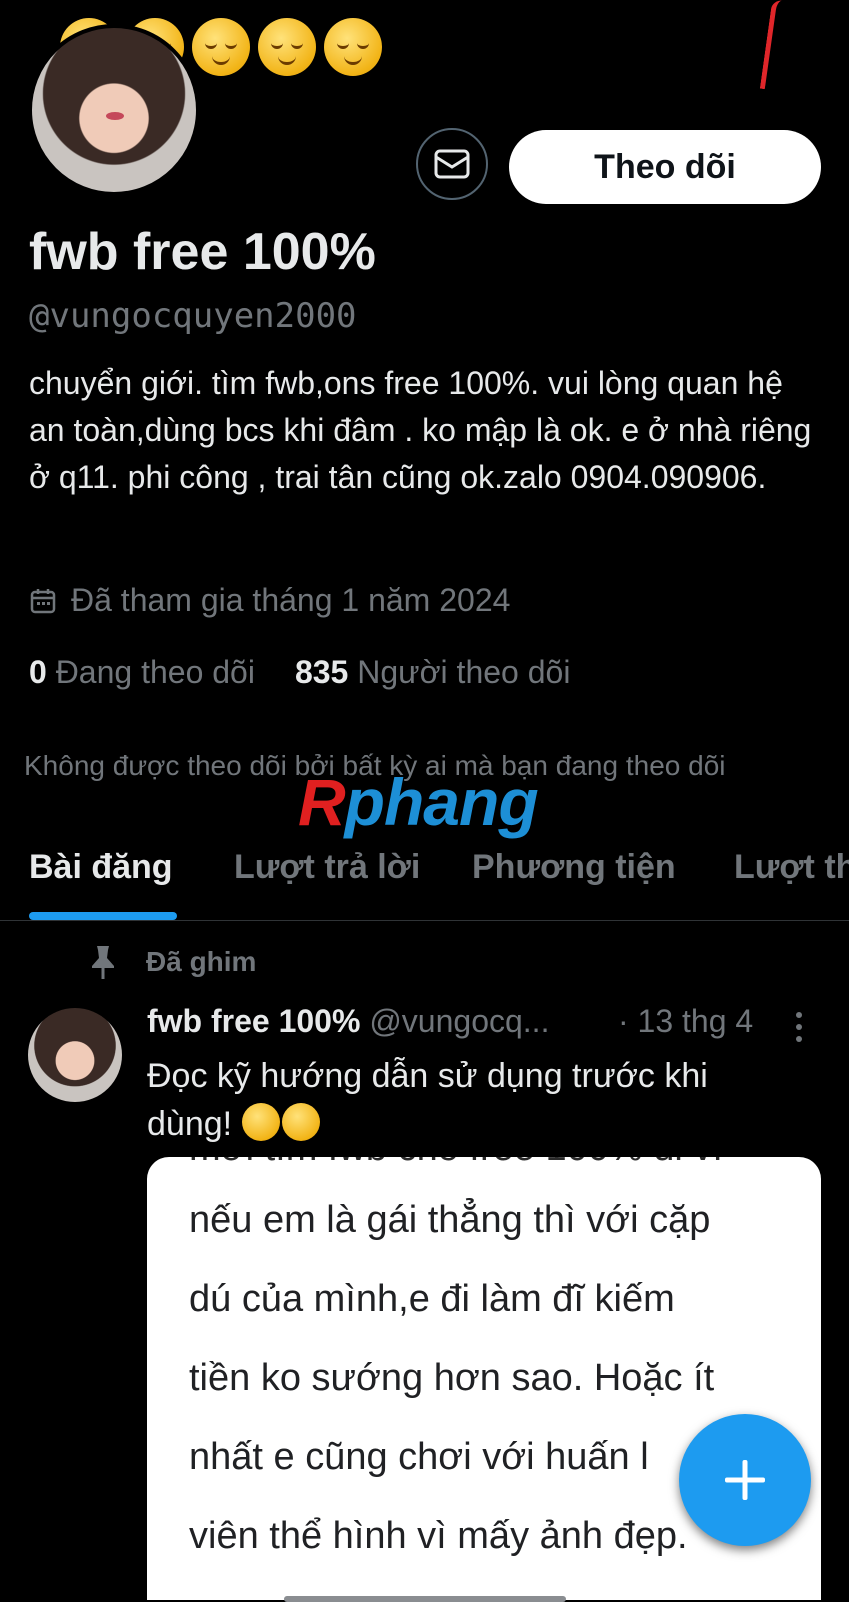 The width and height of the screenshot is (849, 1602). I want to click on media-cut-line: mới tìm fwb cho free 100% đi vì, so click(456, 1163).